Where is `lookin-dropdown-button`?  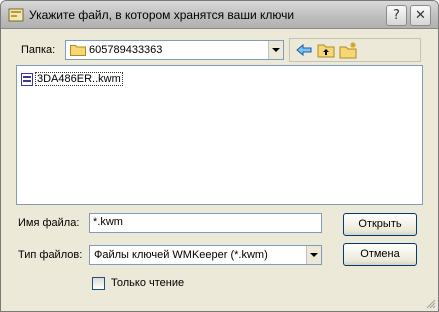 lookin-dropdown-button is located at coordinates (275, 50).